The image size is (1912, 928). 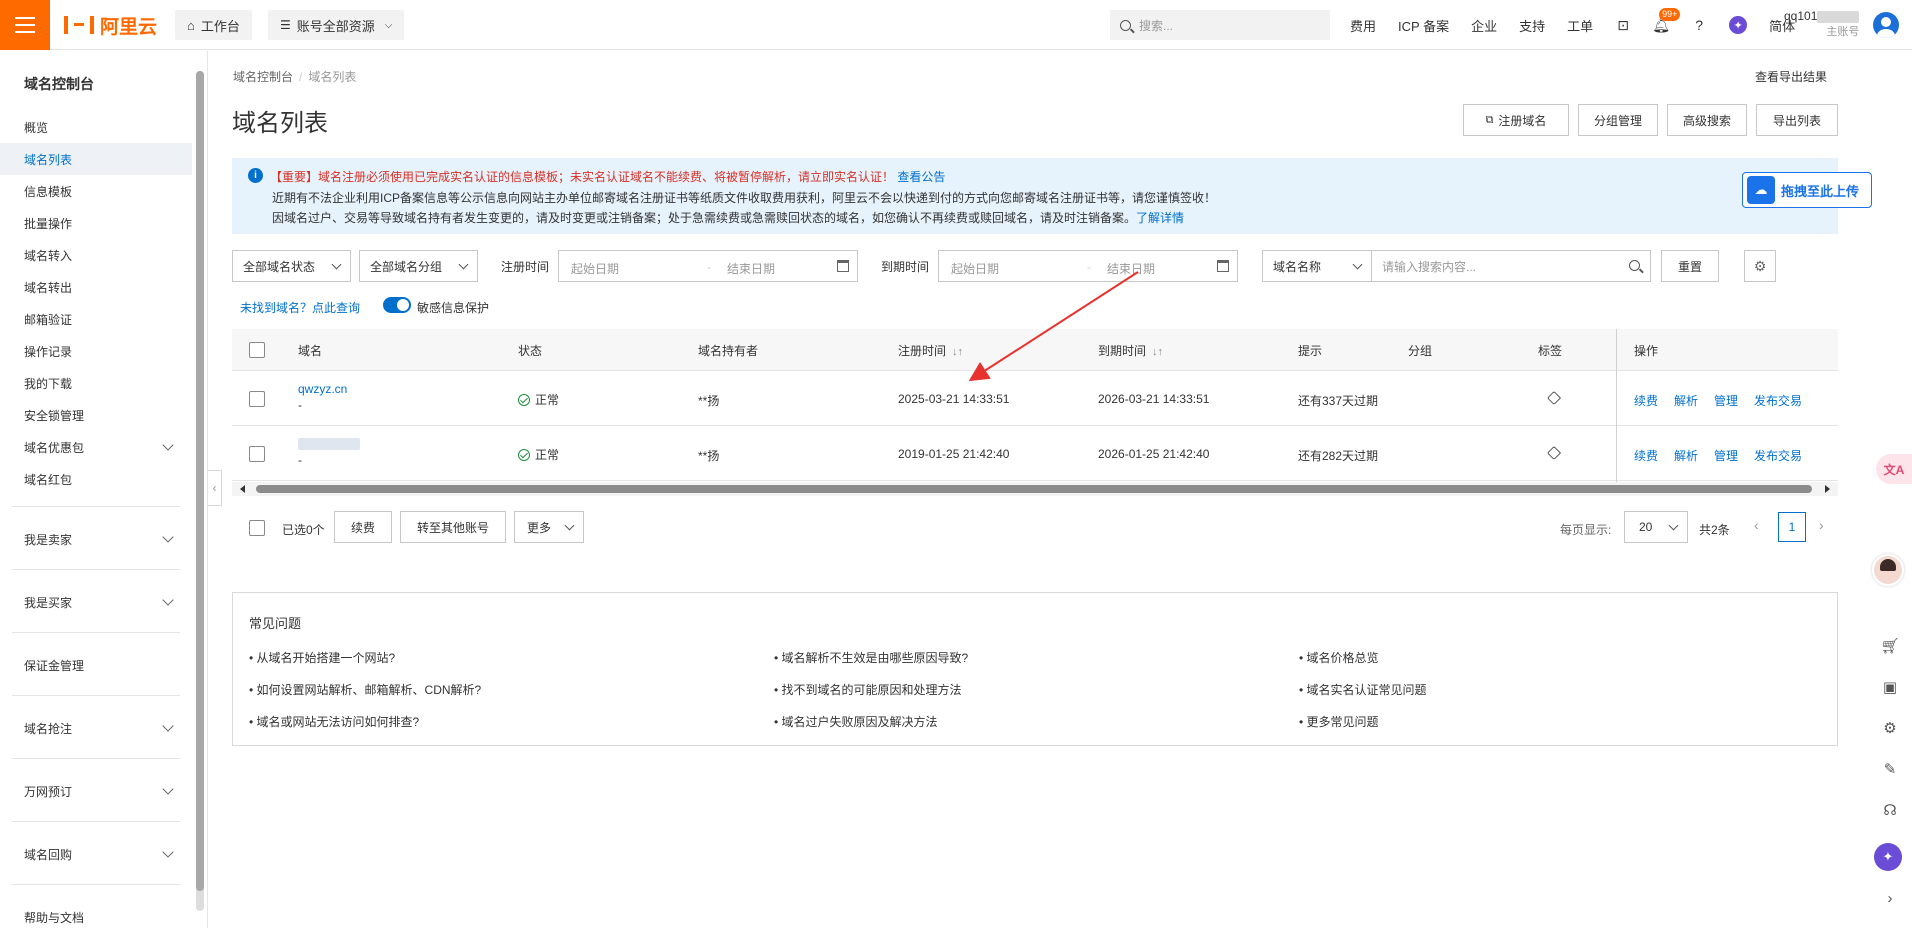 What do you see at coordinates (334, 721) in the screenshot?
I see `faq-link: • 域名或网站无法访问如何排查?` at bounding box center [334, 721].